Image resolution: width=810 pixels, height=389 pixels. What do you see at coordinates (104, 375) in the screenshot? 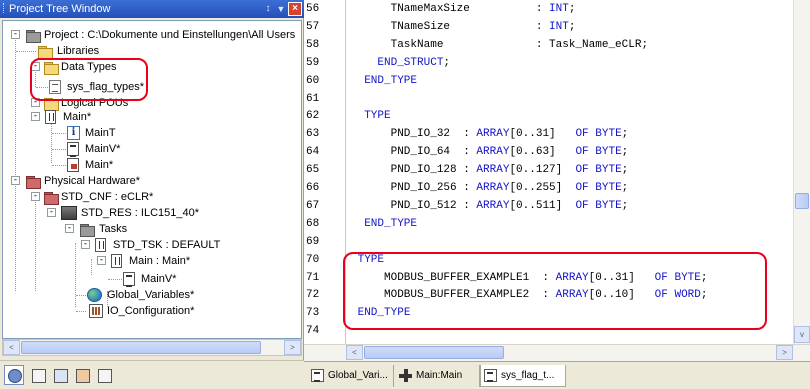
I see `io-tab` at bounding box center [104, 375].